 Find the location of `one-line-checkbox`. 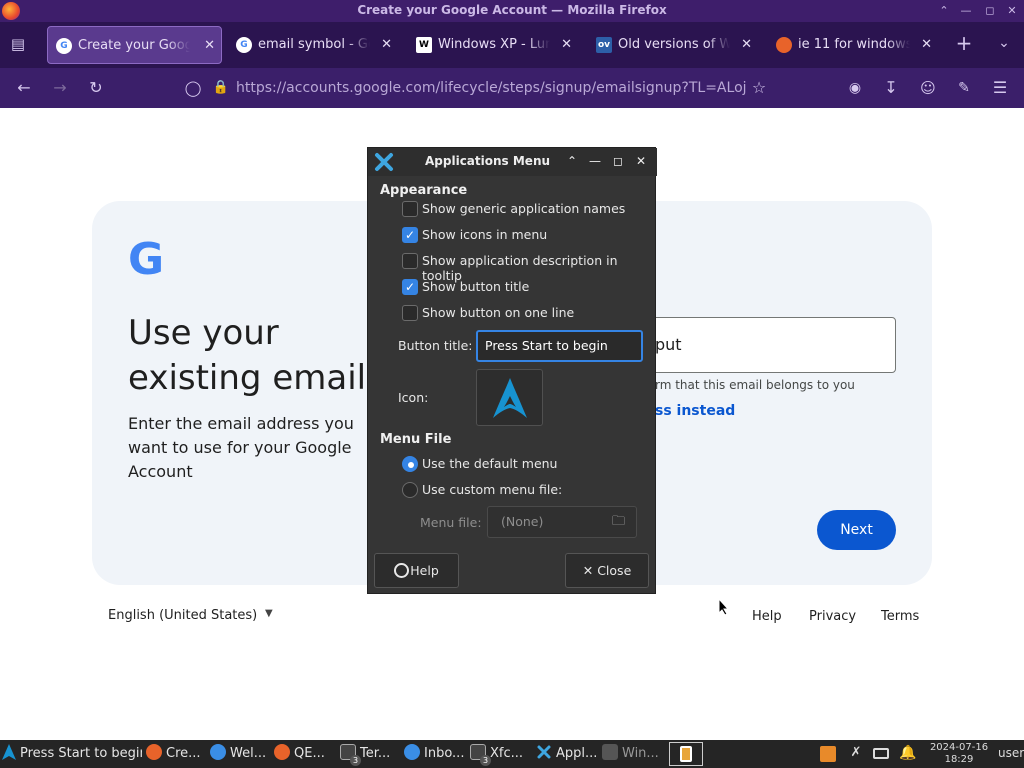

one-line-checkbox is located at coordinates (410, 313).